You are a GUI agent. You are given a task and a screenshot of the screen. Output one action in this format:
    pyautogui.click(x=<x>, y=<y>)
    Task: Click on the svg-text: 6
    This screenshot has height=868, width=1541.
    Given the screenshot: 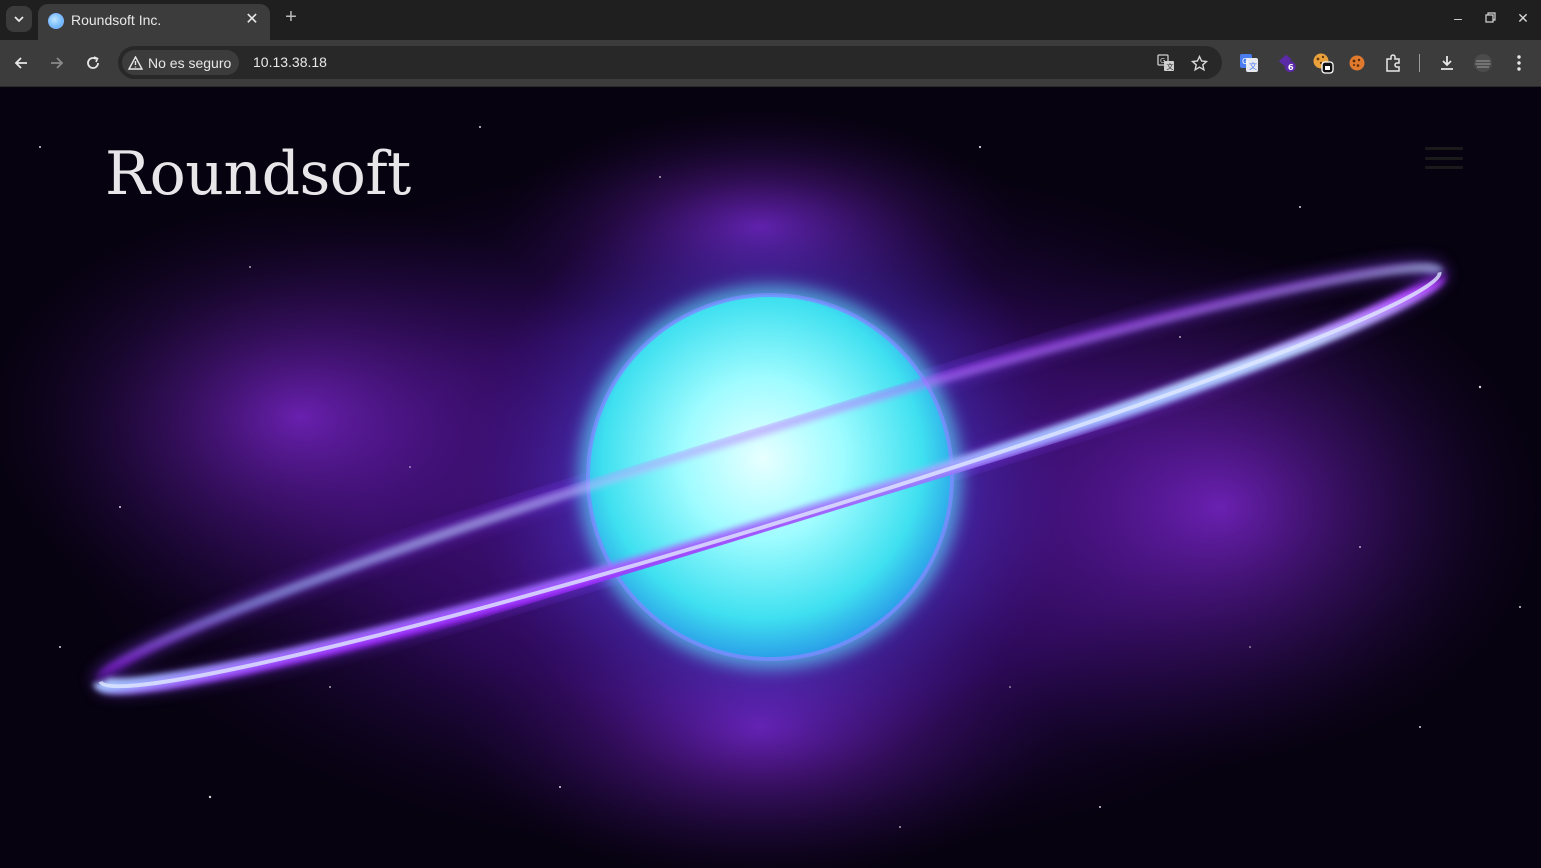 What is the action you would take?
    pyautogui.click(x=1291, y=67)
    